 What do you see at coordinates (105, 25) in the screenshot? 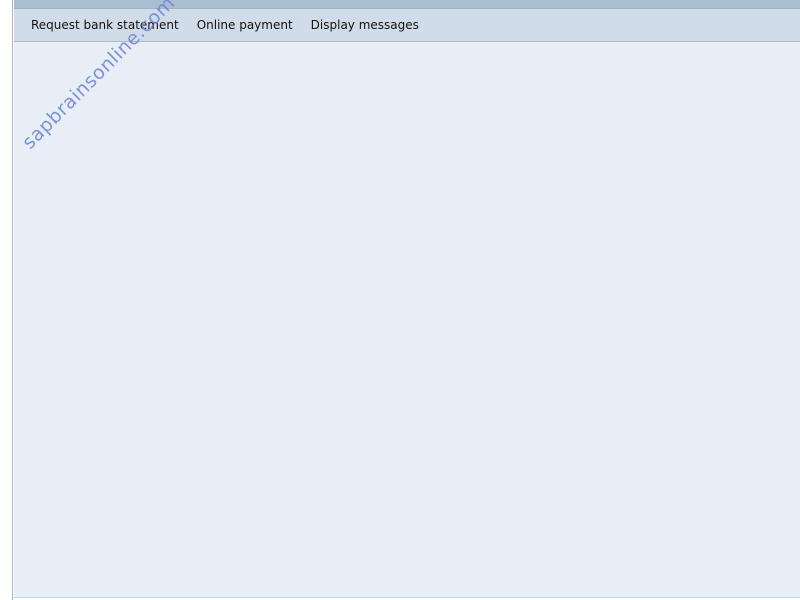
I see `request-bank-statement-button: Request bank statement` at bounding box center [105, 25].